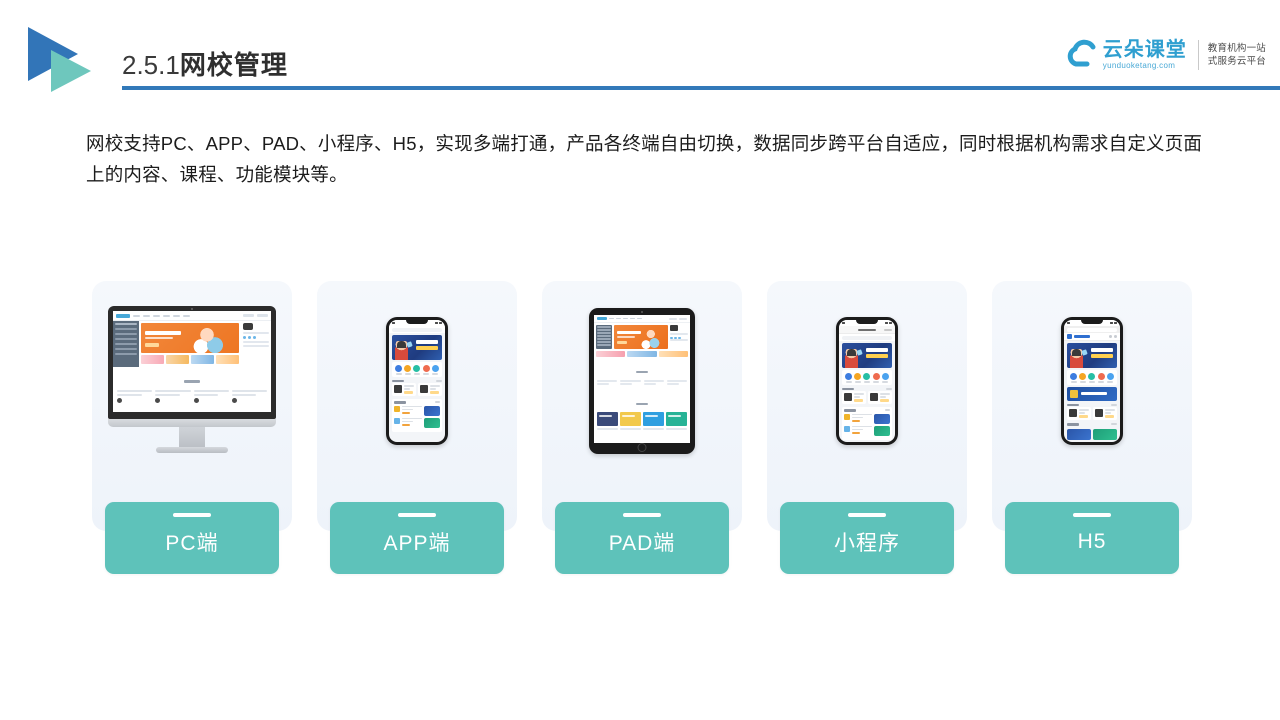 The image size is (1280, 720). I want to click on brand-wordmark: 云朵课堂 yunduoketang.com, so click(1144, 54).